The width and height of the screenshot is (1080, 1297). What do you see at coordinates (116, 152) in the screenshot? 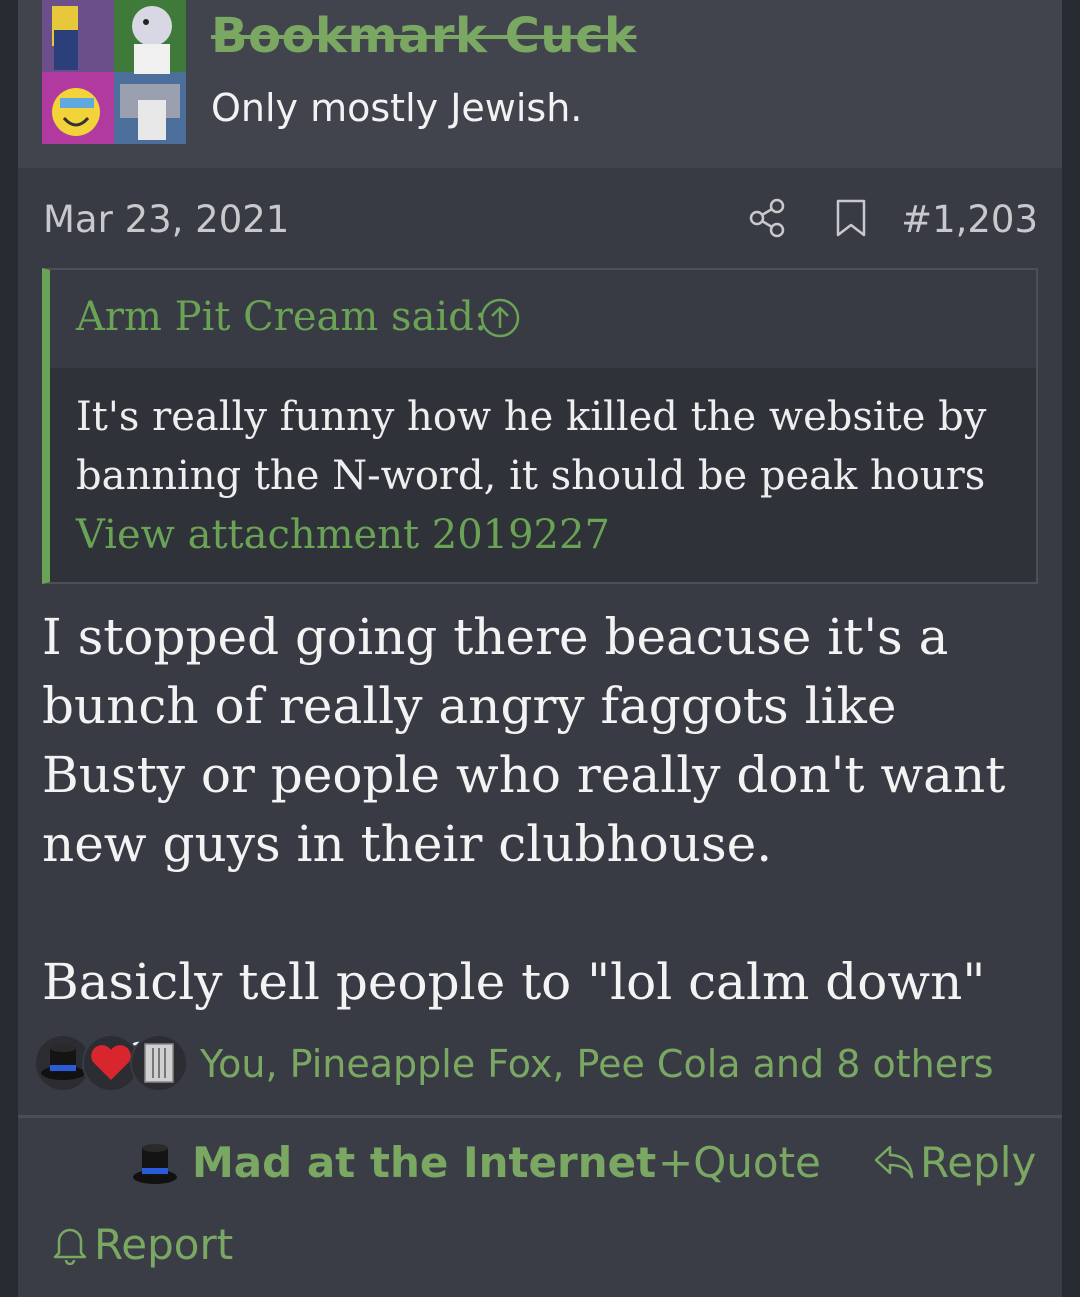
I see `avatar-pointer` at bounding box center [116, 152].